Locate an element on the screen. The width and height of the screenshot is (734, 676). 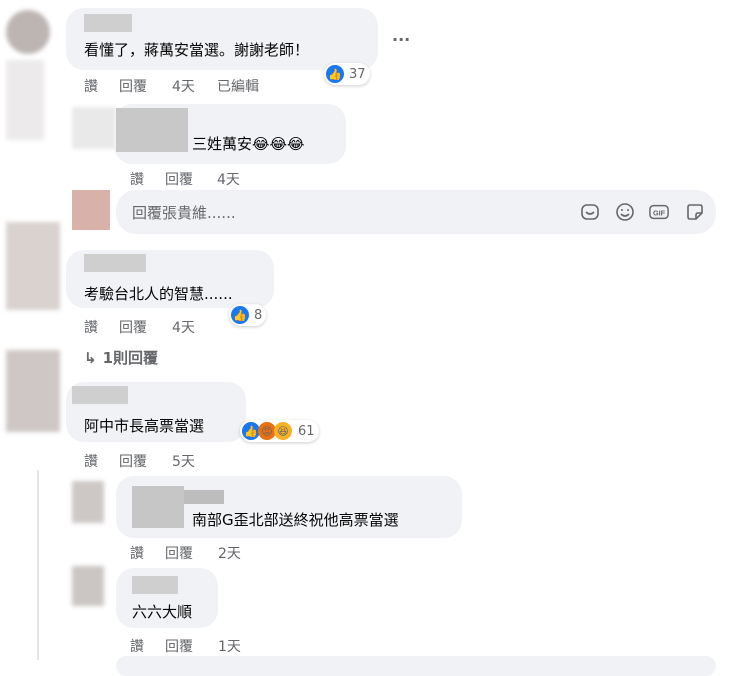
comment-actions: 讚 回覆 2天 is located at coordinates (185, 553).